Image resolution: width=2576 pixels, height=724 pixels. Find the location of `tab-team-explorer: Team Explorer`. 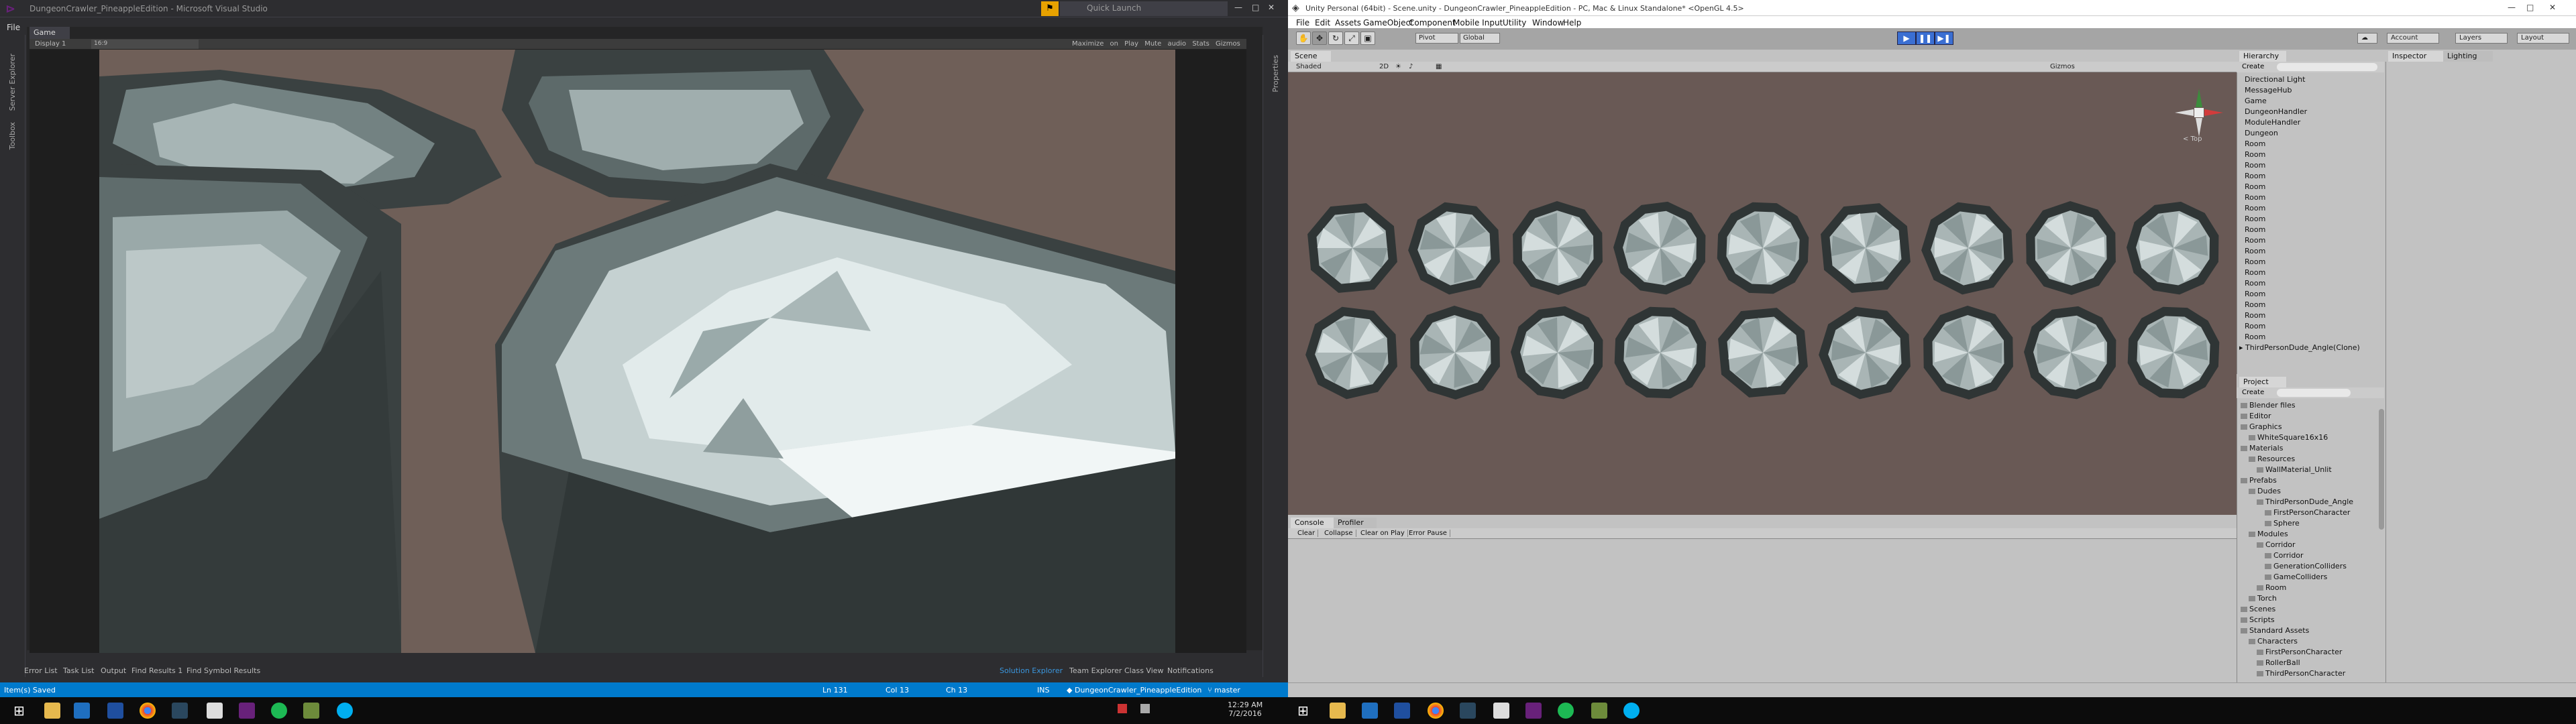

tab-team-explorer: Team Explorer is located at coordinates (1095, 670).